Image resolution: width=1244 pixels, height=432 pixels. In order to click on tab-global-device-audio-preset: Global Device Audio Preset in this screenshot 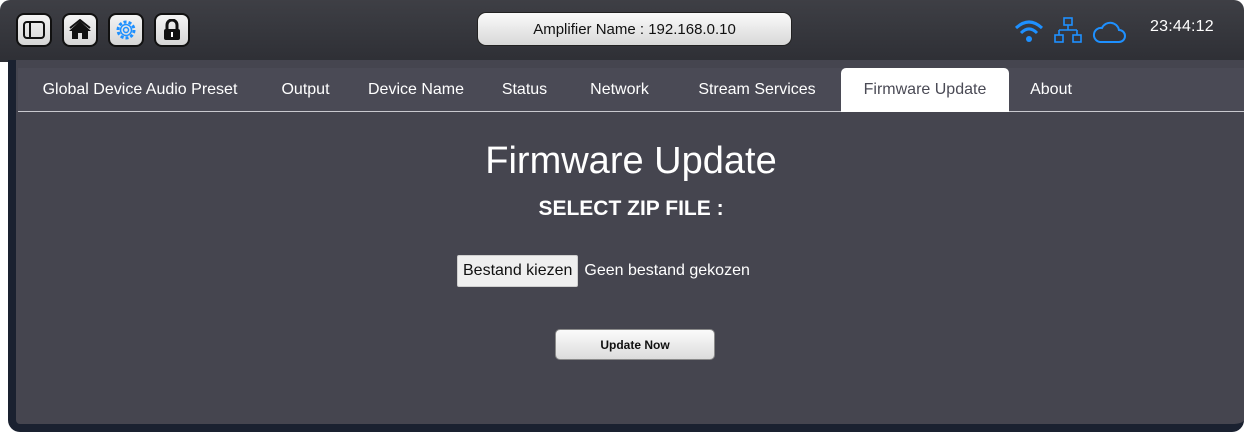, I will do `click(140, 90)`.